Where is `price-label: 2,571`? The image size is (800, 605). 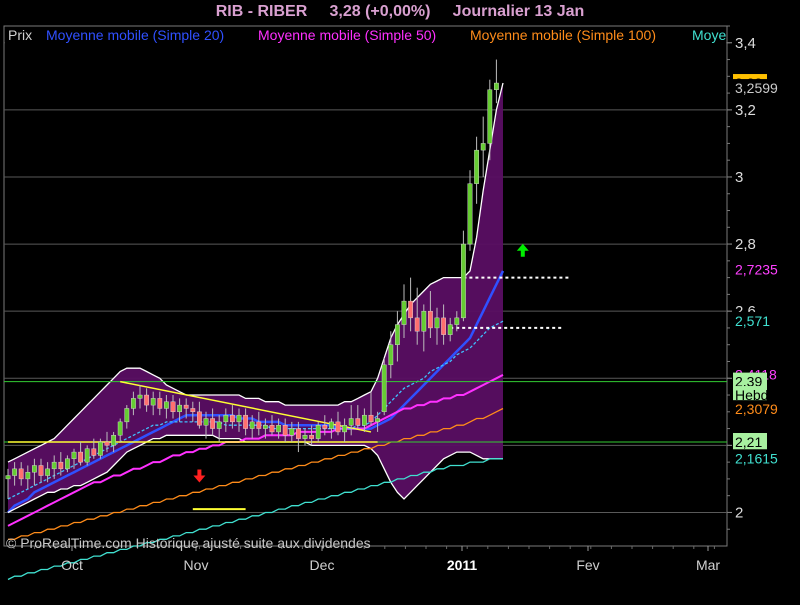
price-label: 2,571 is located at coordinates (752, 321).